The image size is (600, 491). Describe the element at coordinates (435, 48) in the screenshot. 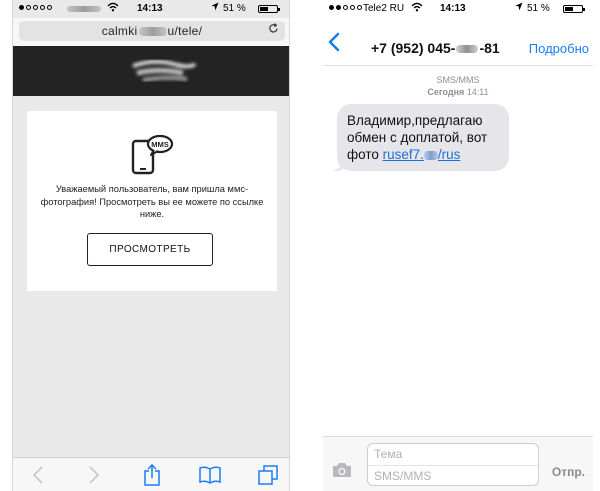

I see `contact-number: +7 (952) 045- -81` at that location.